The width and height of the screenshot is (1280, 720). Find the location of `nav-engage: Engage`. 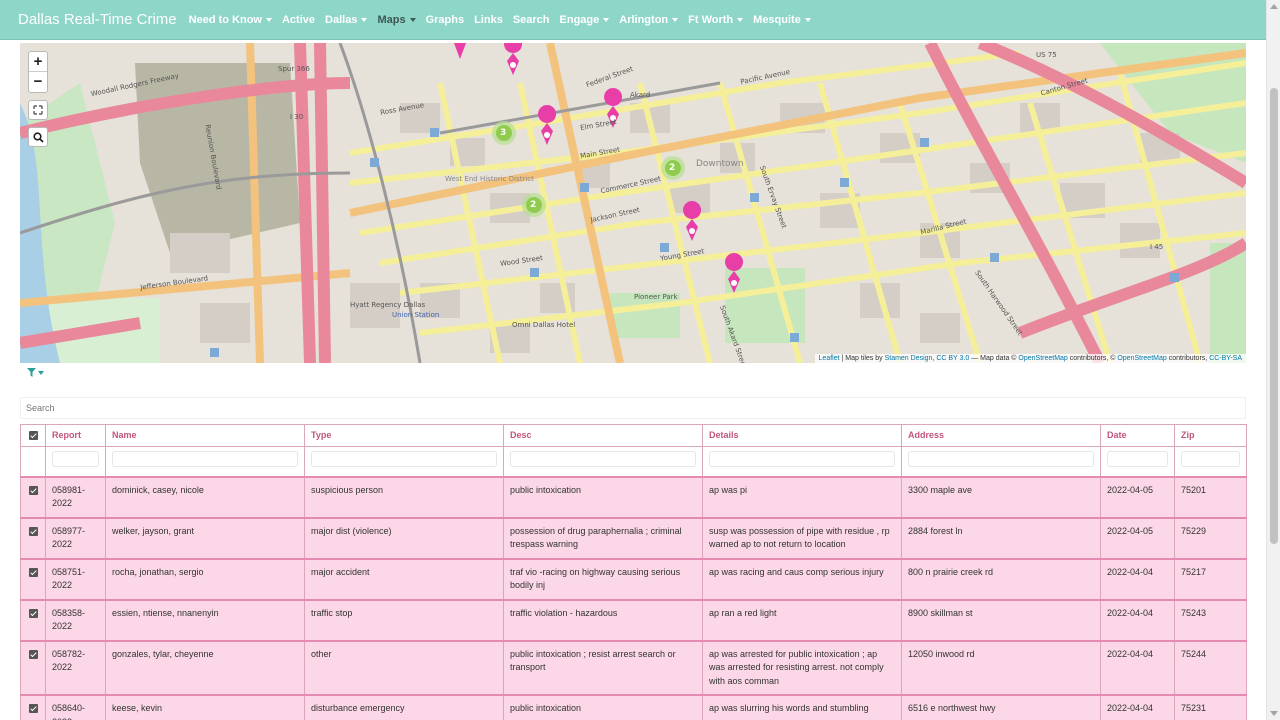

nav-engage: Engage is located at coordinates (585, 20).